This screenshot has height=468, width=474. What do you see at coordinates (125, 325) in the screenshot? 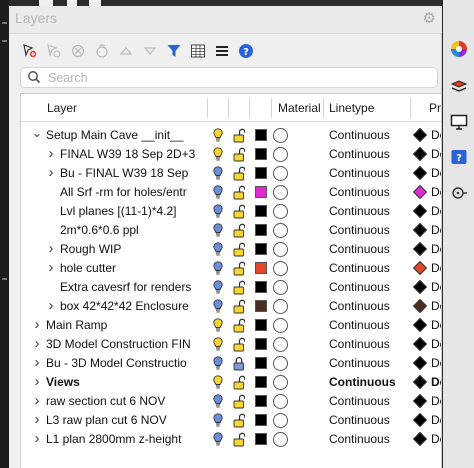
I see `layer-name: Main Ramp` at bounding box center [125, 325].